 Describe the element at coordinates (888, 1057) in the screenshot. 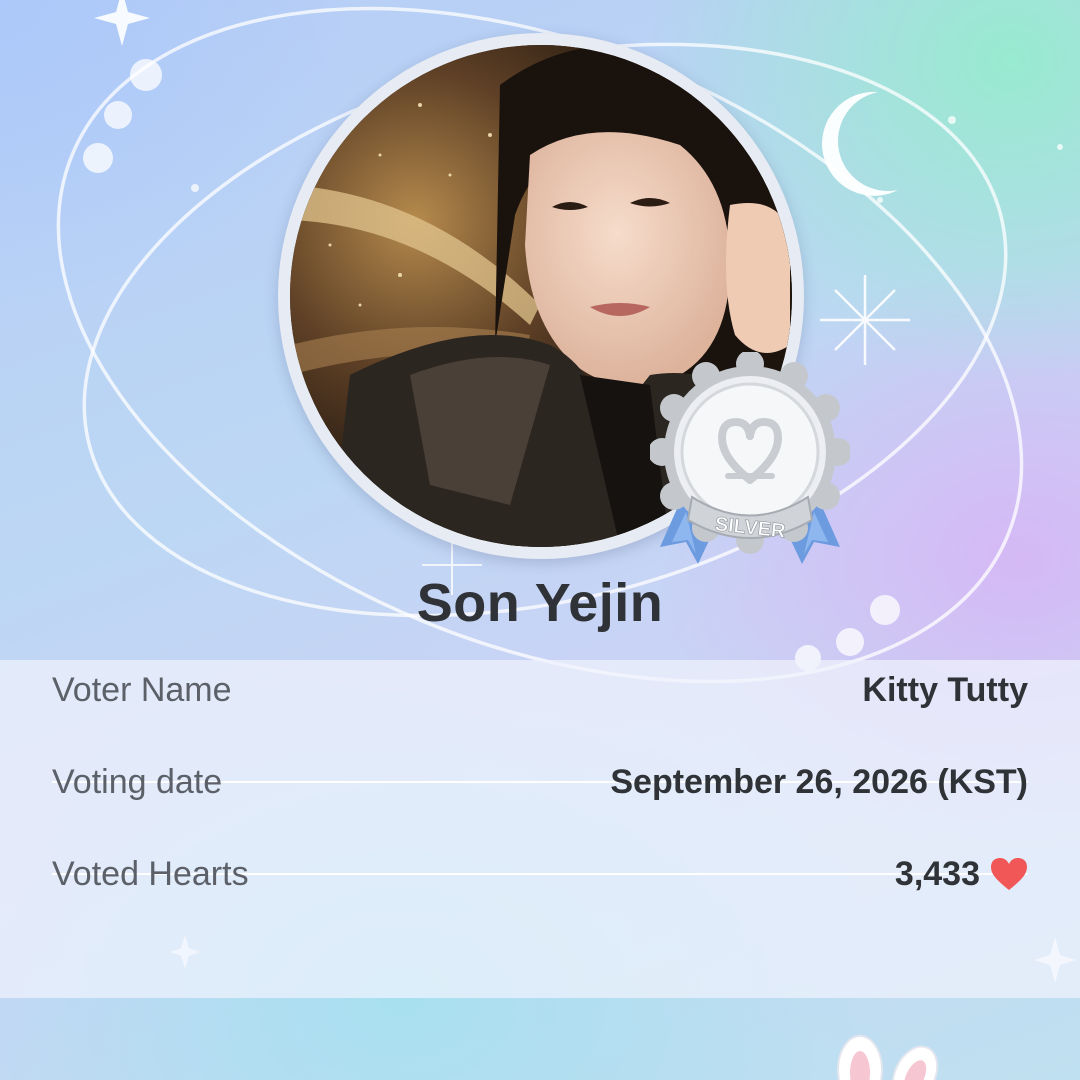

I see `bunny-decoration` at that location.